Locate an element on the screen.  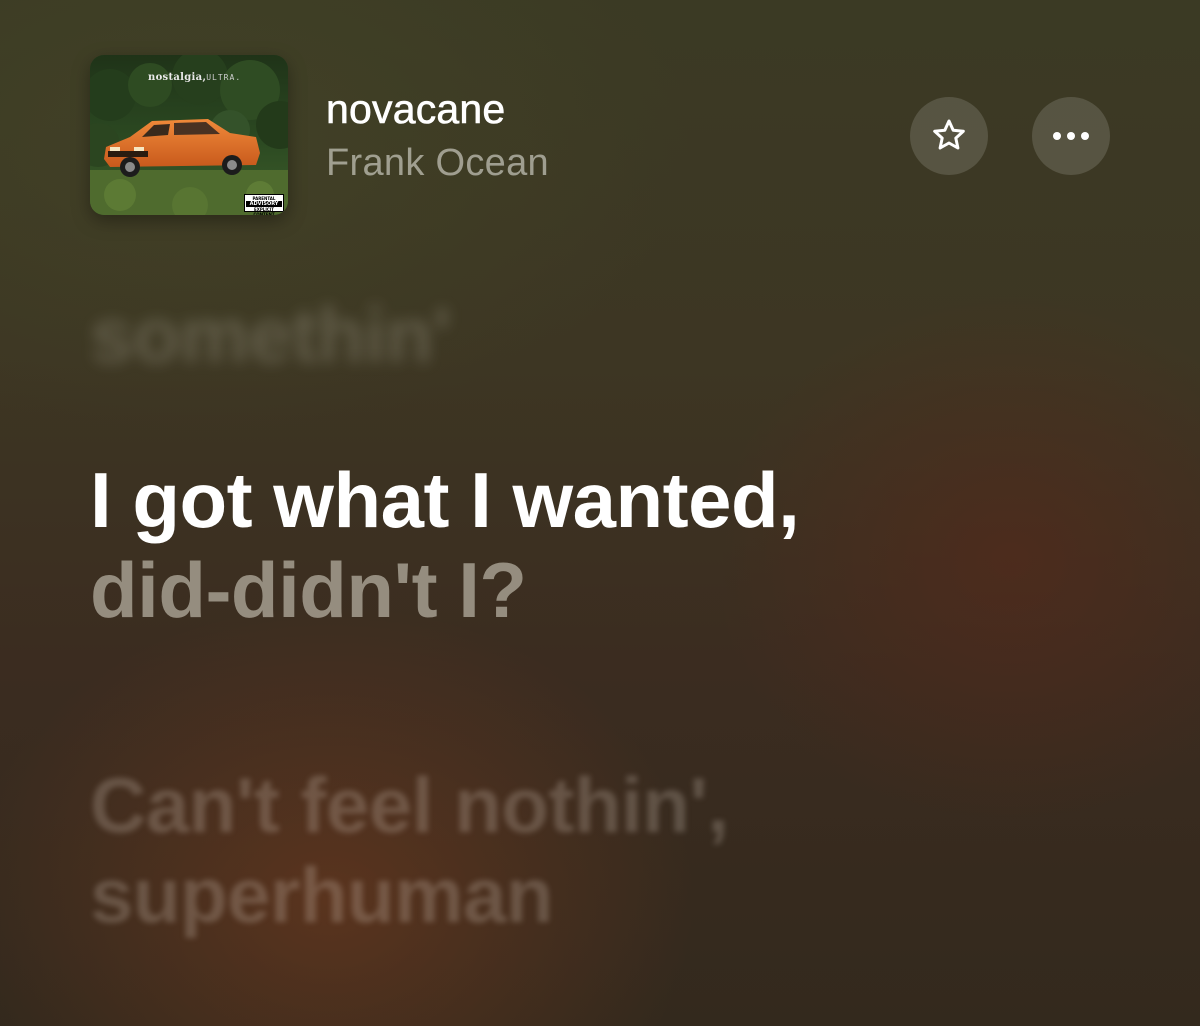
ellipsis-icon is located at coordinates (1071, 136).